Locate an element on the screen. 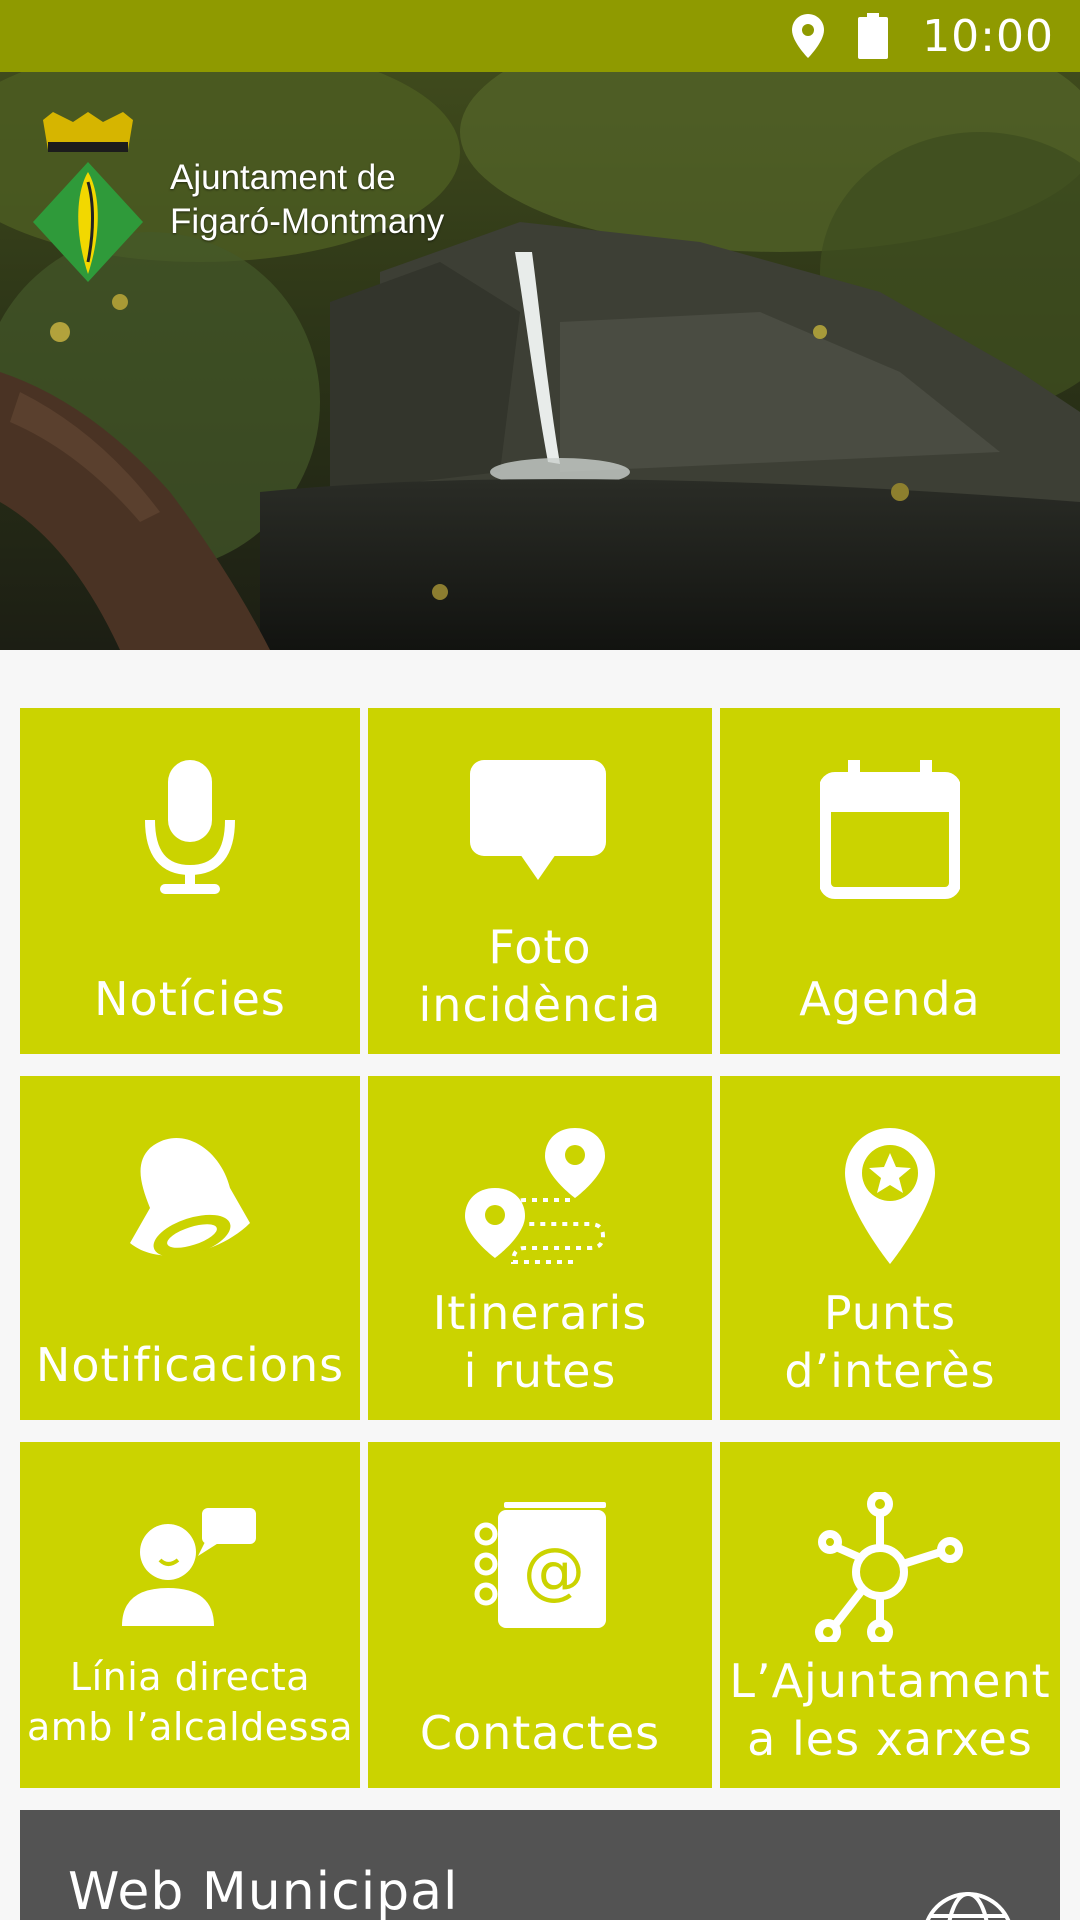 The height and width of the screenshot is (1920, 1080). tile-linia-directa: Línia directa amb l’alcaldessa is located at coordinates (190, 1615).